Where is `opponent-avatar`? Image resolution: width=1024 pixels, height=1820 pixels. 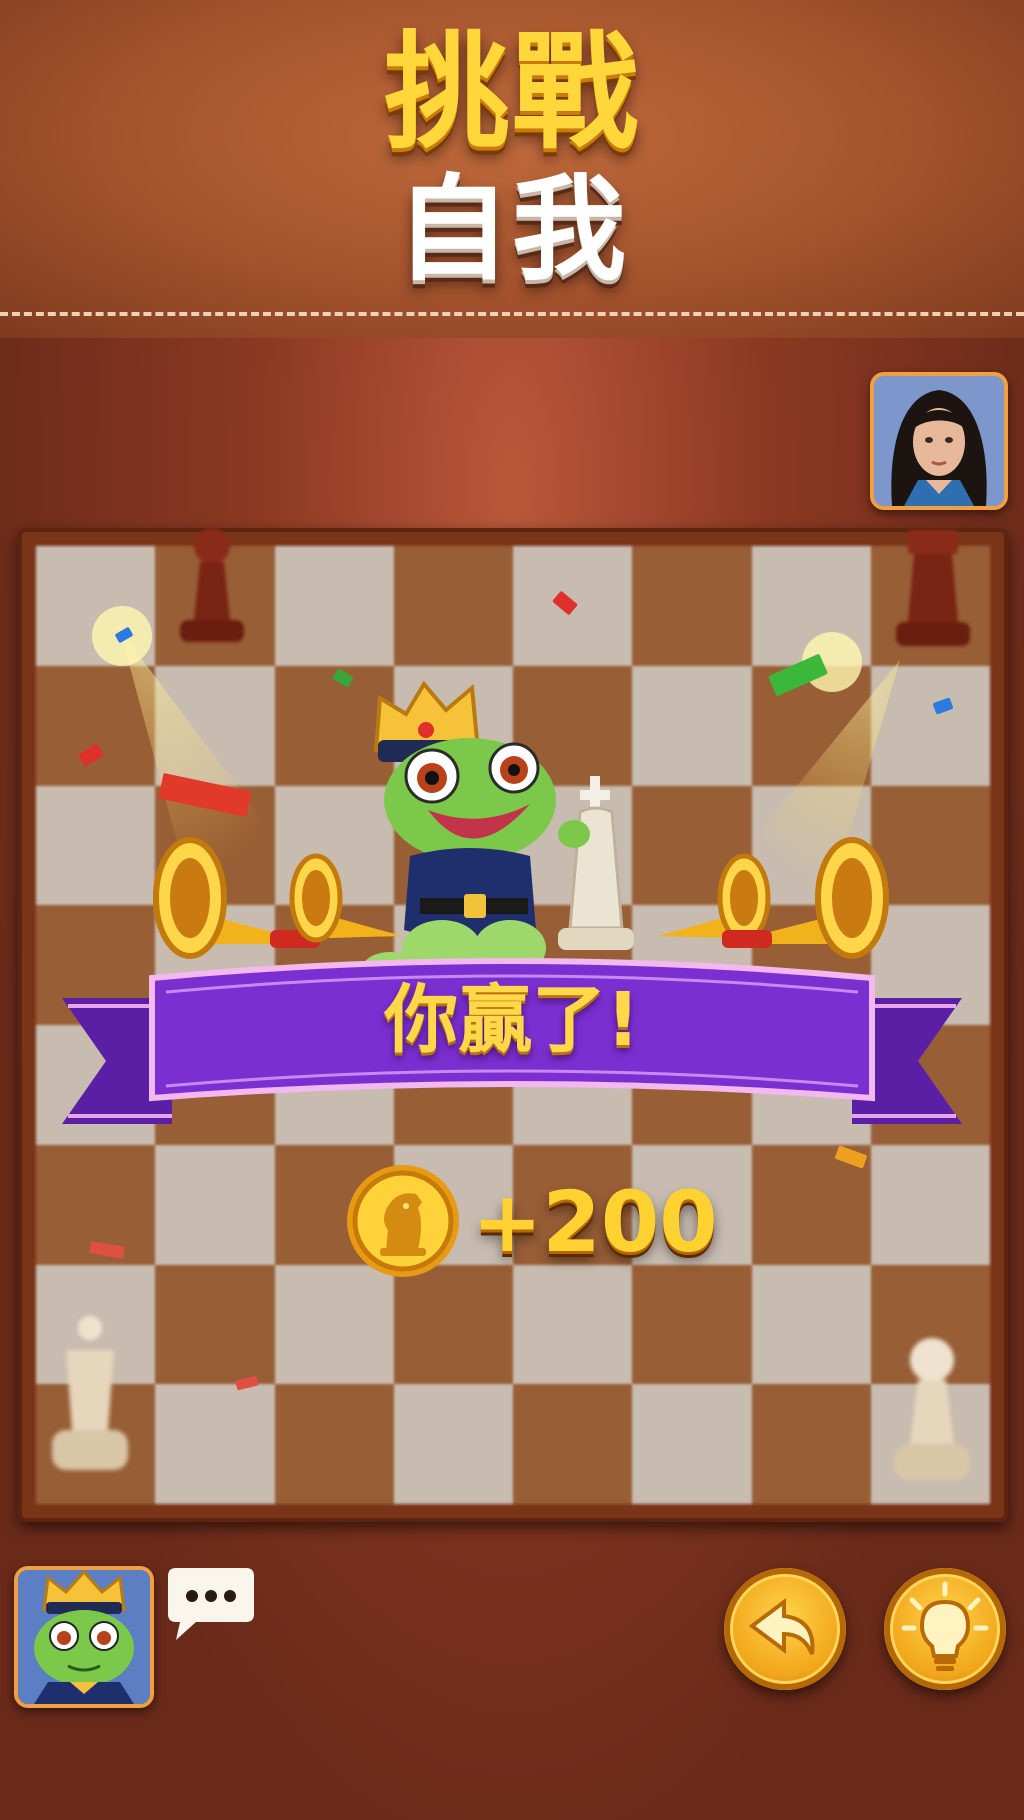
opponent-avatar is located at coordinates (939, 441).